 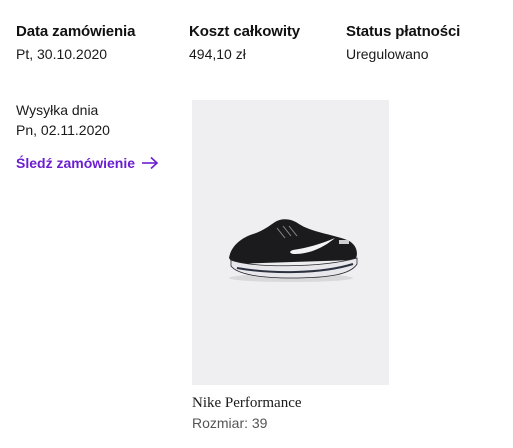 I want to click on order-date-label: Data zamówienia, so click(x=76, y=31).